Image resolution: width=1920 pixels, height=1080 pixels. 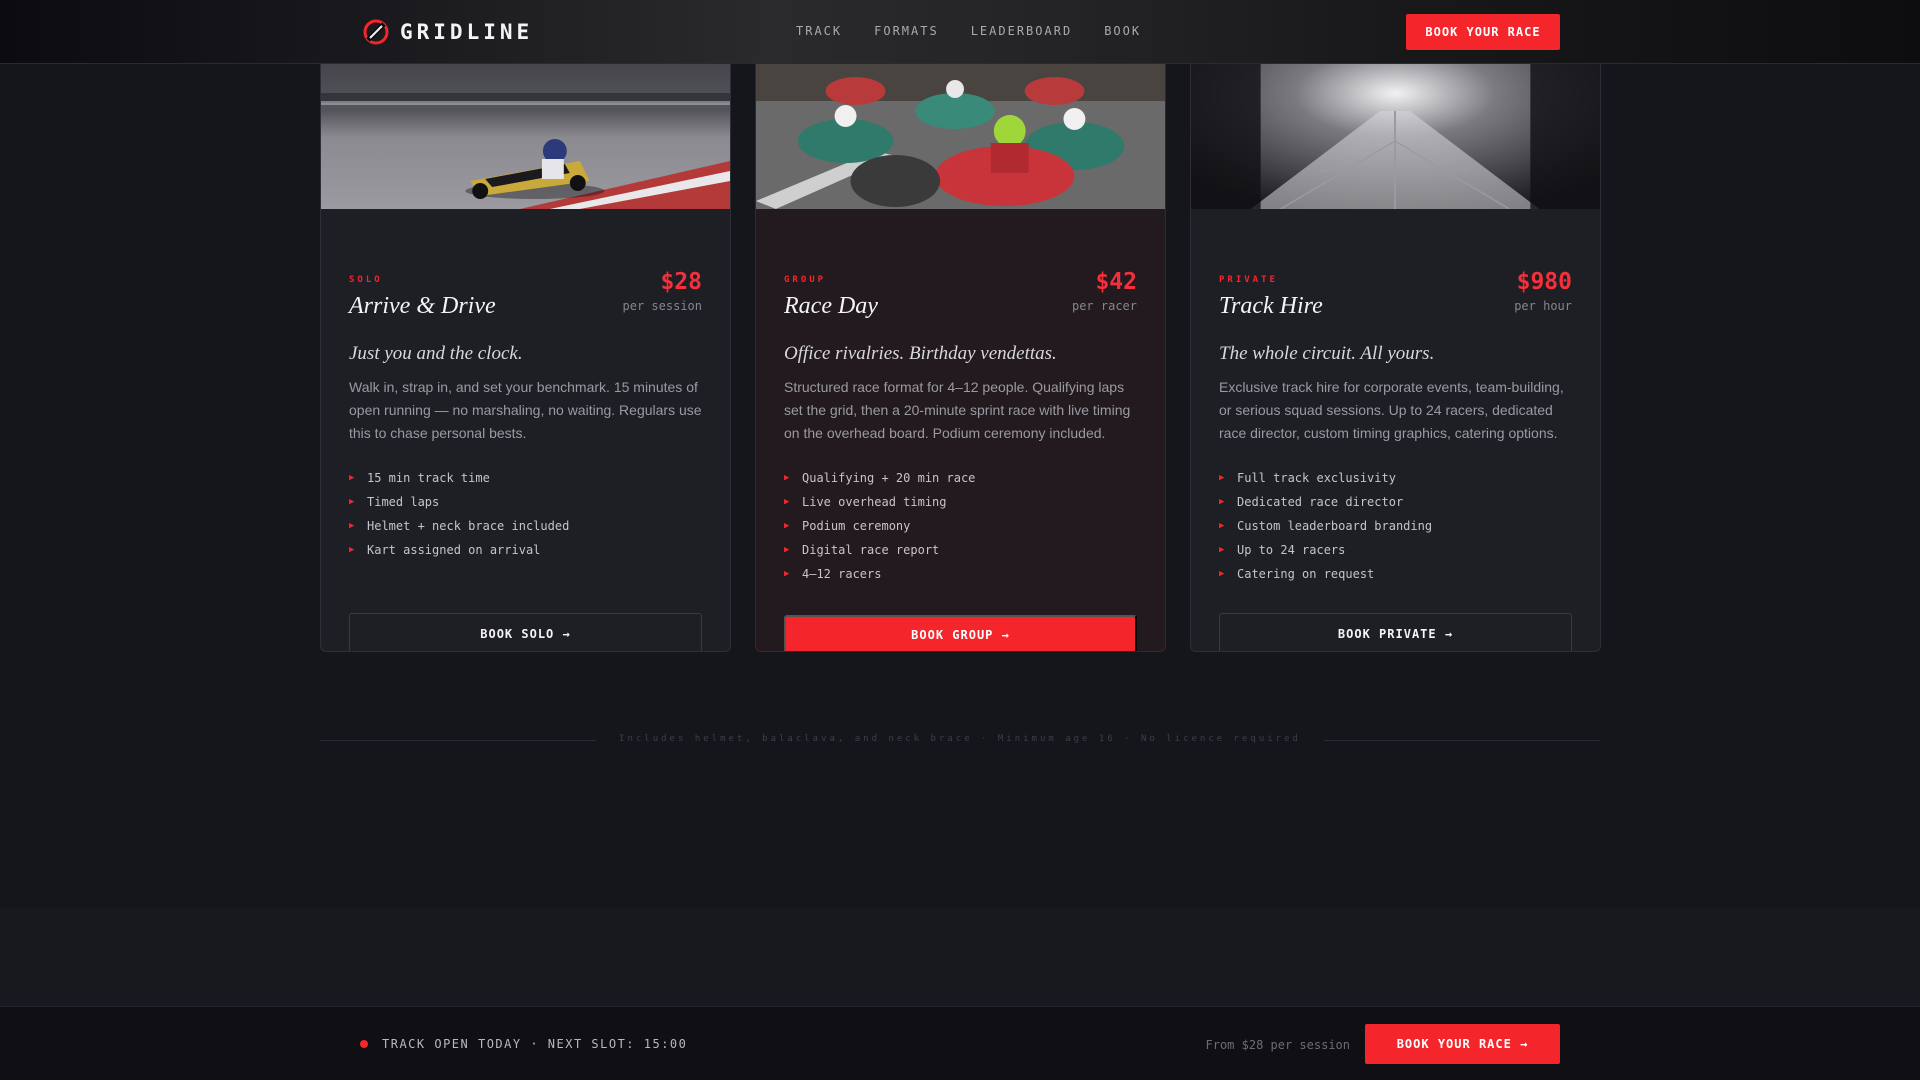 I want to click on brand-name: GRIDLINE, so click(x=467, y=32).